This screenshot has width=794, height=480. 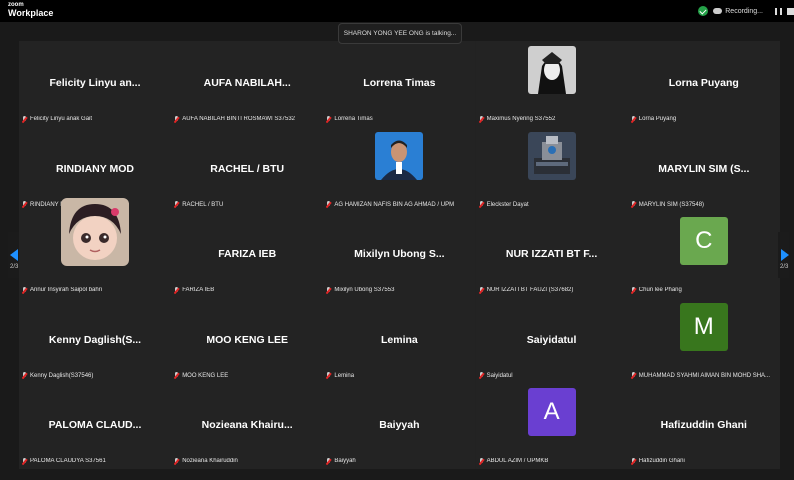 I want to click on participant-name-label: Hafizuddin Ghani, so click(x=703, y=461).